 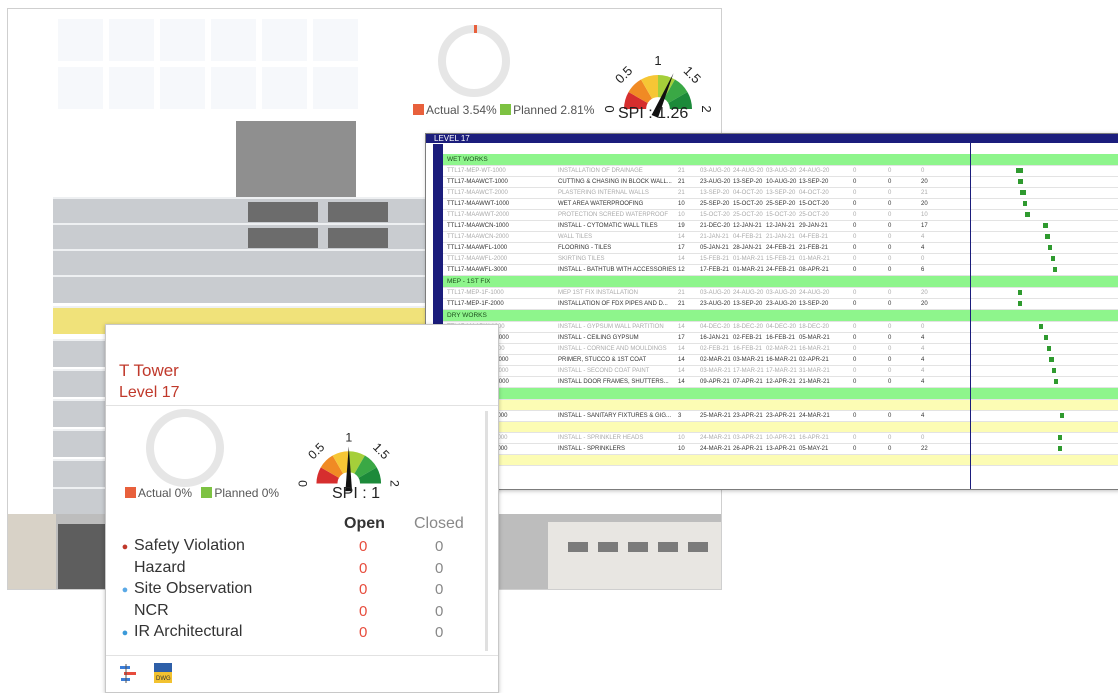 What do you see at coordinates (780, 282) in the screenshot?
I see `gantt-group-row: MEP - 1ST FIX` at bounding box center [780, 282].